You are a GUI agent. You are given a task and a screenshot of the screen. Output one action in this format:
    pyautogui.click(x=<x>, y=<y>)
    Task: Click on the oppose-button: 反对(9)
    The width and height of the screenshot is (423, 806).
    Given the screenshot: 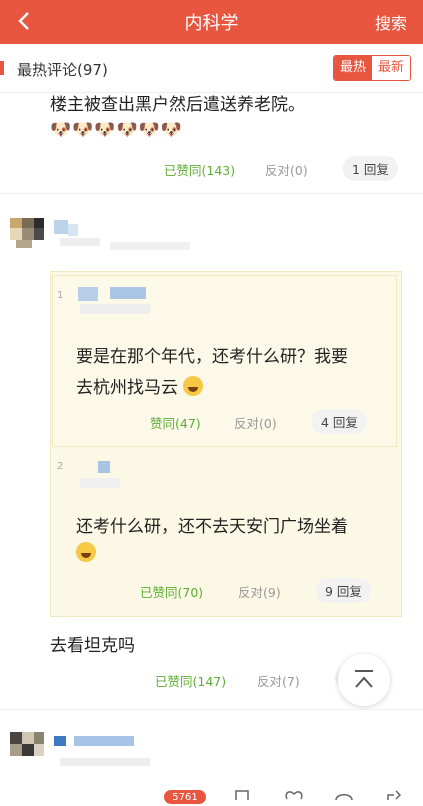 What is the action you would take?
    pyautogui.click(x=259, y=591)
    